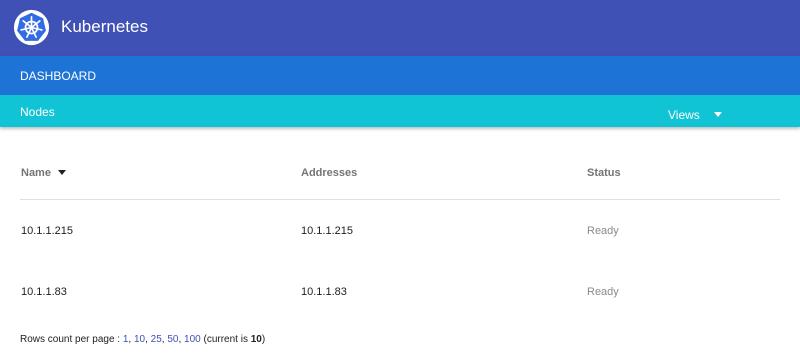 The height and width of the screenshot is (357, 800). What do you see at coordinates (227, 339) in the screenshot?
I see `current-size-prefix: (current is` at bounding box center [227, 339].